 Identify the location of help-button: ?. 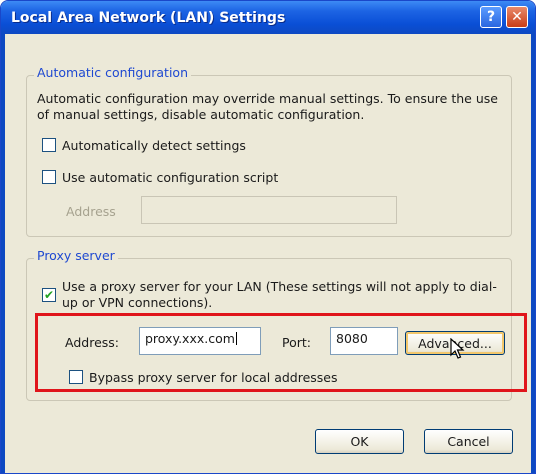
(491, 17).